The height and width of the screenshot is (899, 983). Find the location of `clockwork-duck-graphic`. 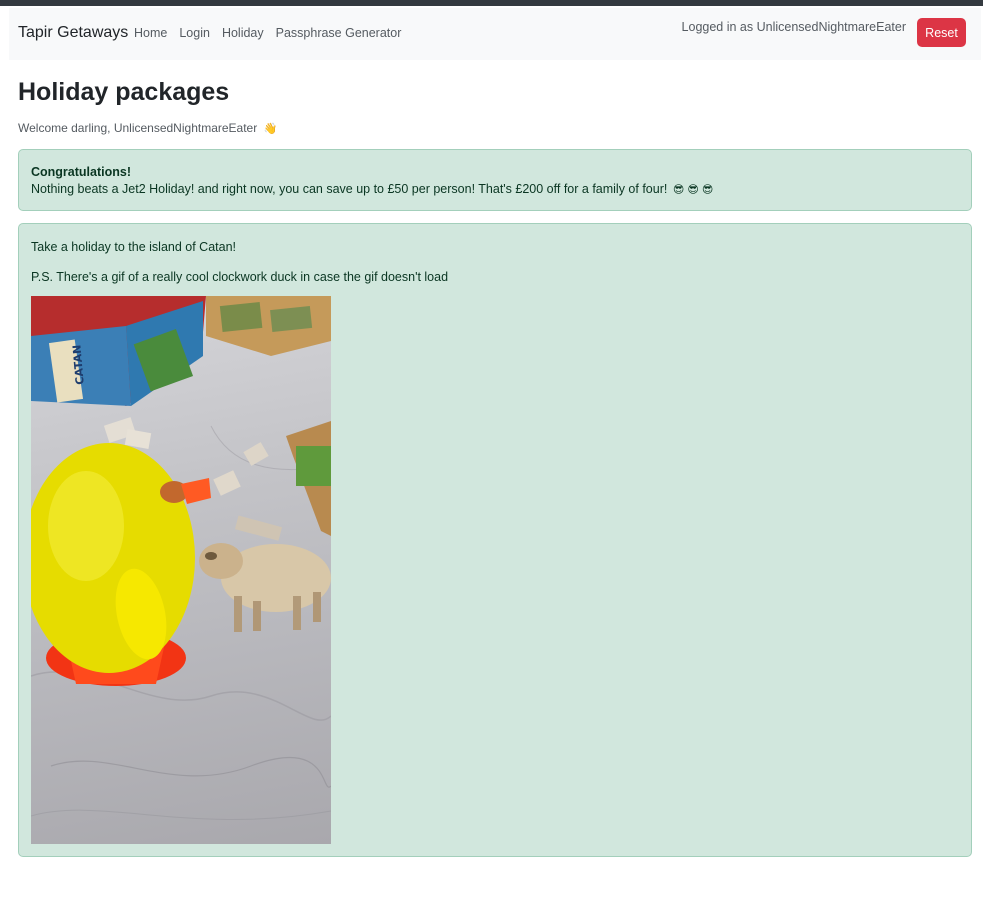

clockwork-duck-graphic is located at coordinates (121, 564).